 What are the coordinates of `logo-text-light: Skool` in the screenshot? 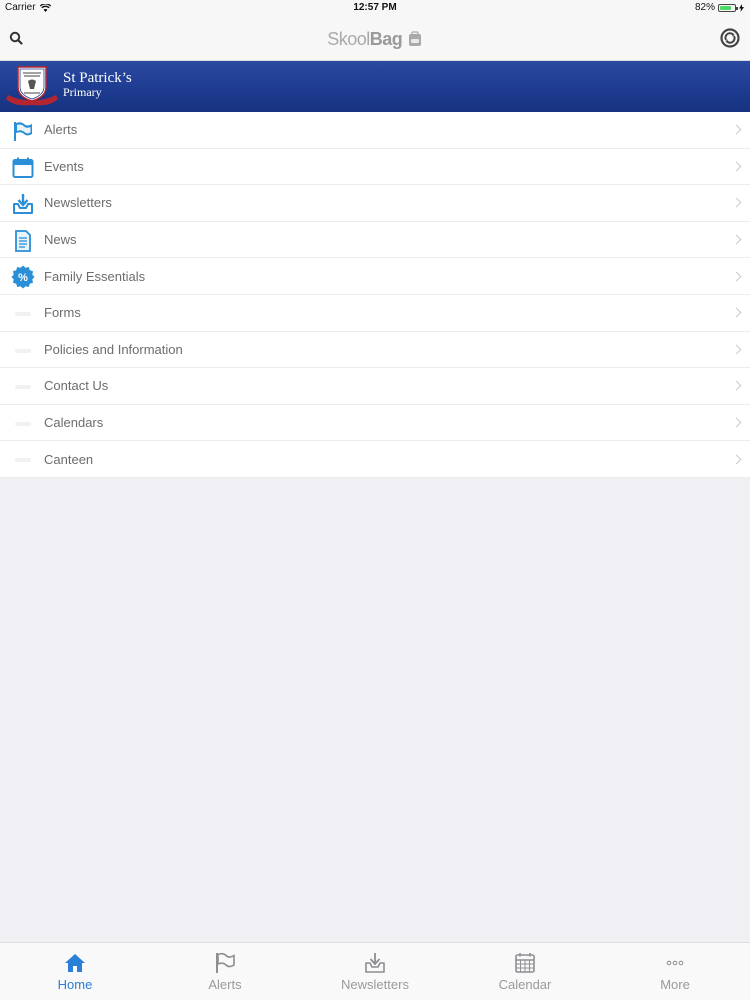 It's located at (348, 39).